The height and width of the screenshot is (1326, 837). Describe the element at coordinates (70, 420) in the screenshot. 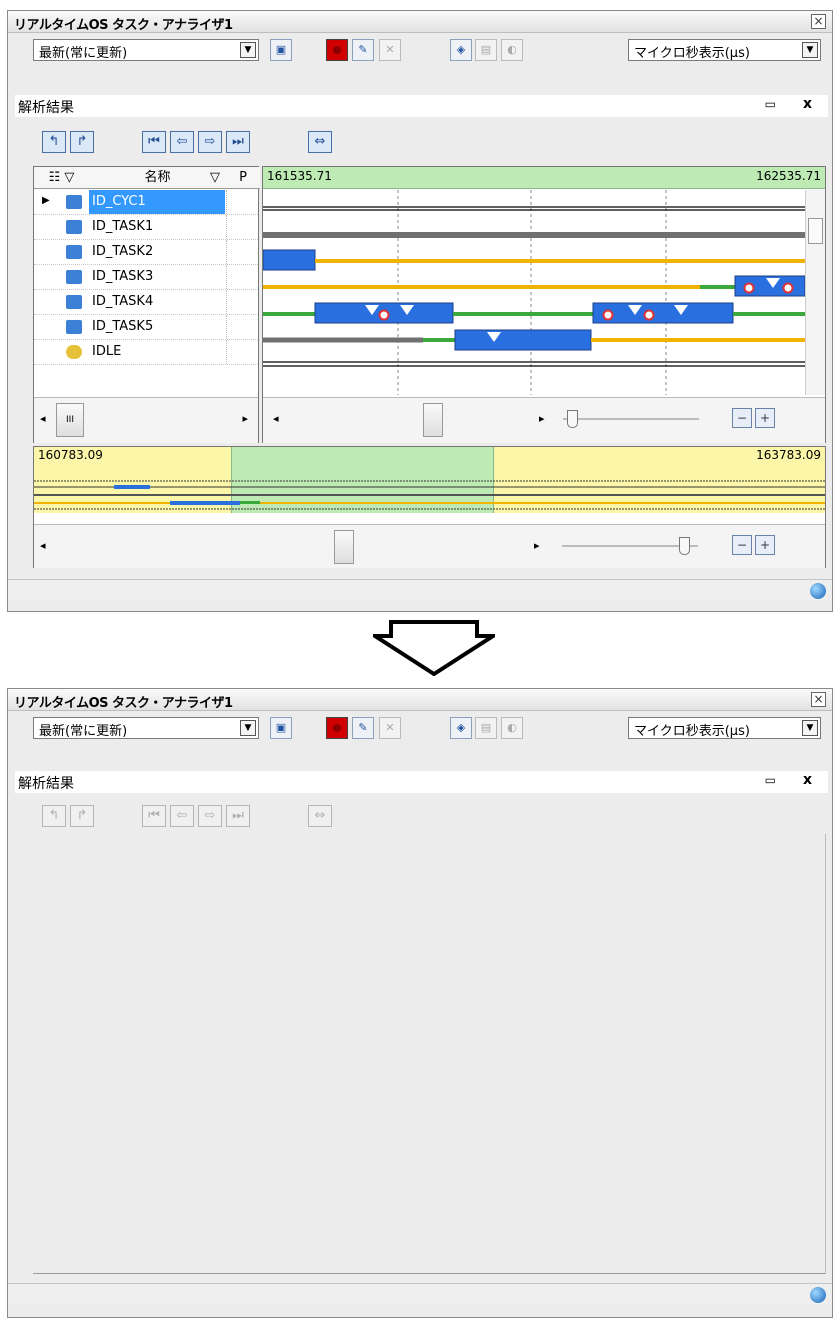

I see `scrollbar-thumb: III` at that location.